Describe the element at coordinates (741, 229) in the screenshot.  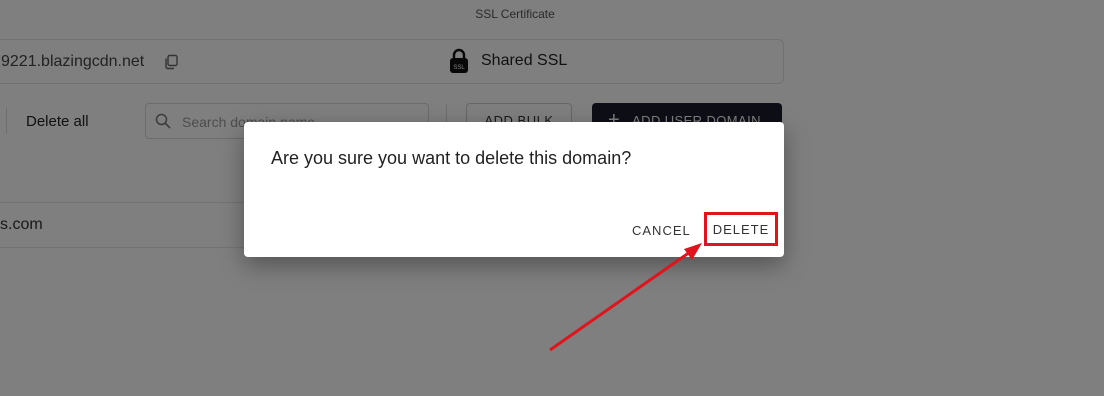
I see `delete-button: DELETE` at that location.